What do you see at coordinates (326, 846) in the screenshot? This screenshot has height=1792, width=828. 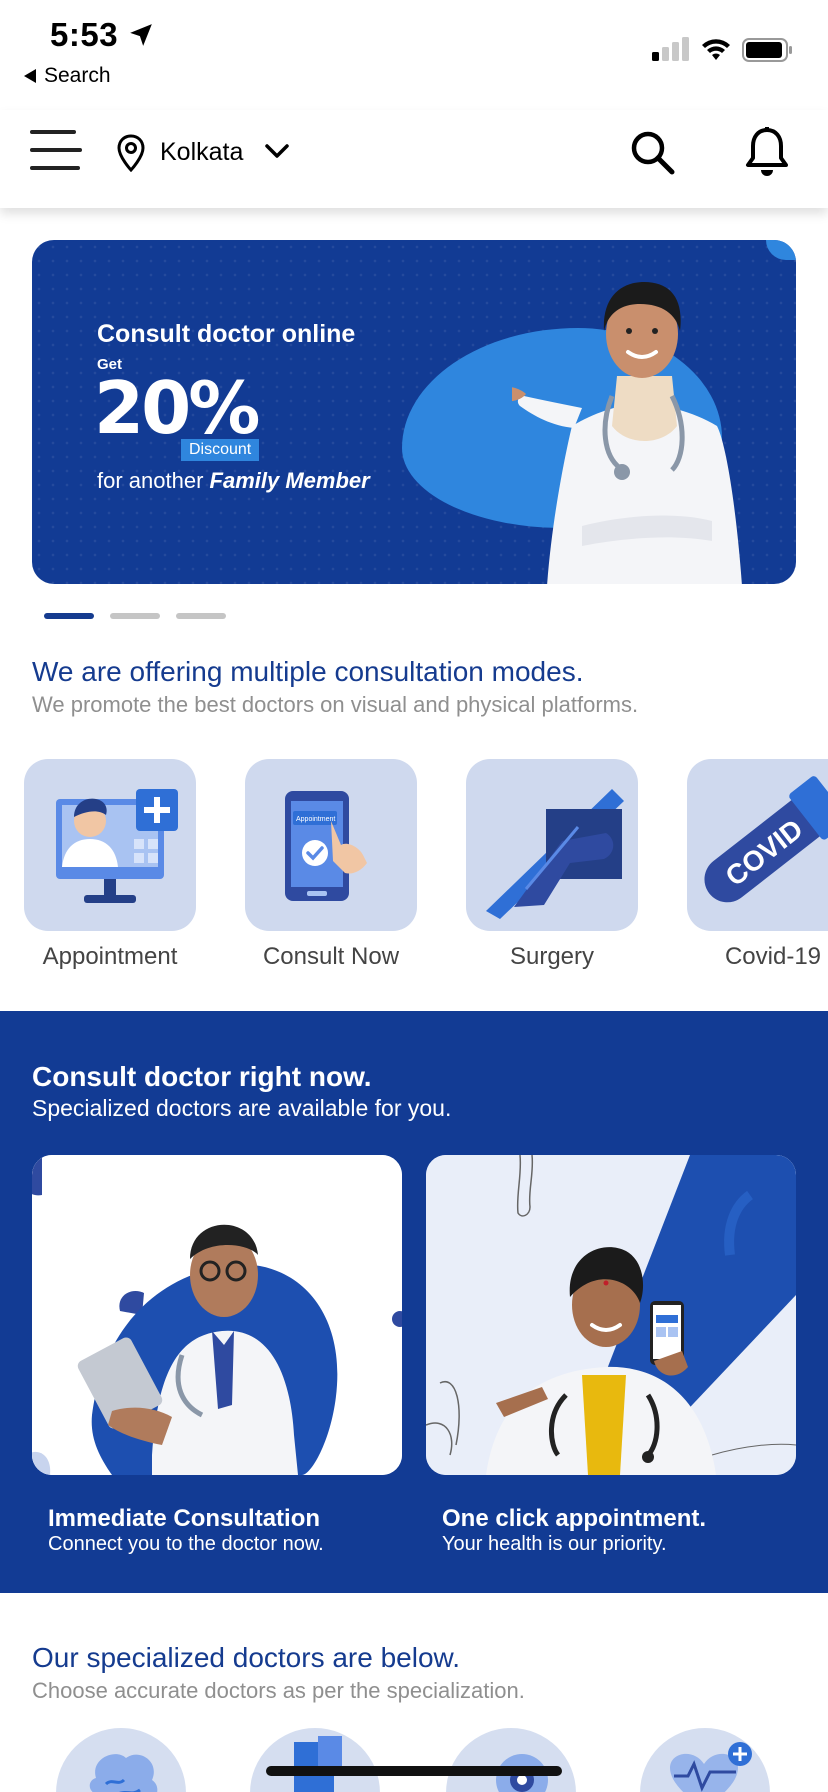 I see `phone-tap-icon: Appointment` at bounding box center [326, 846].